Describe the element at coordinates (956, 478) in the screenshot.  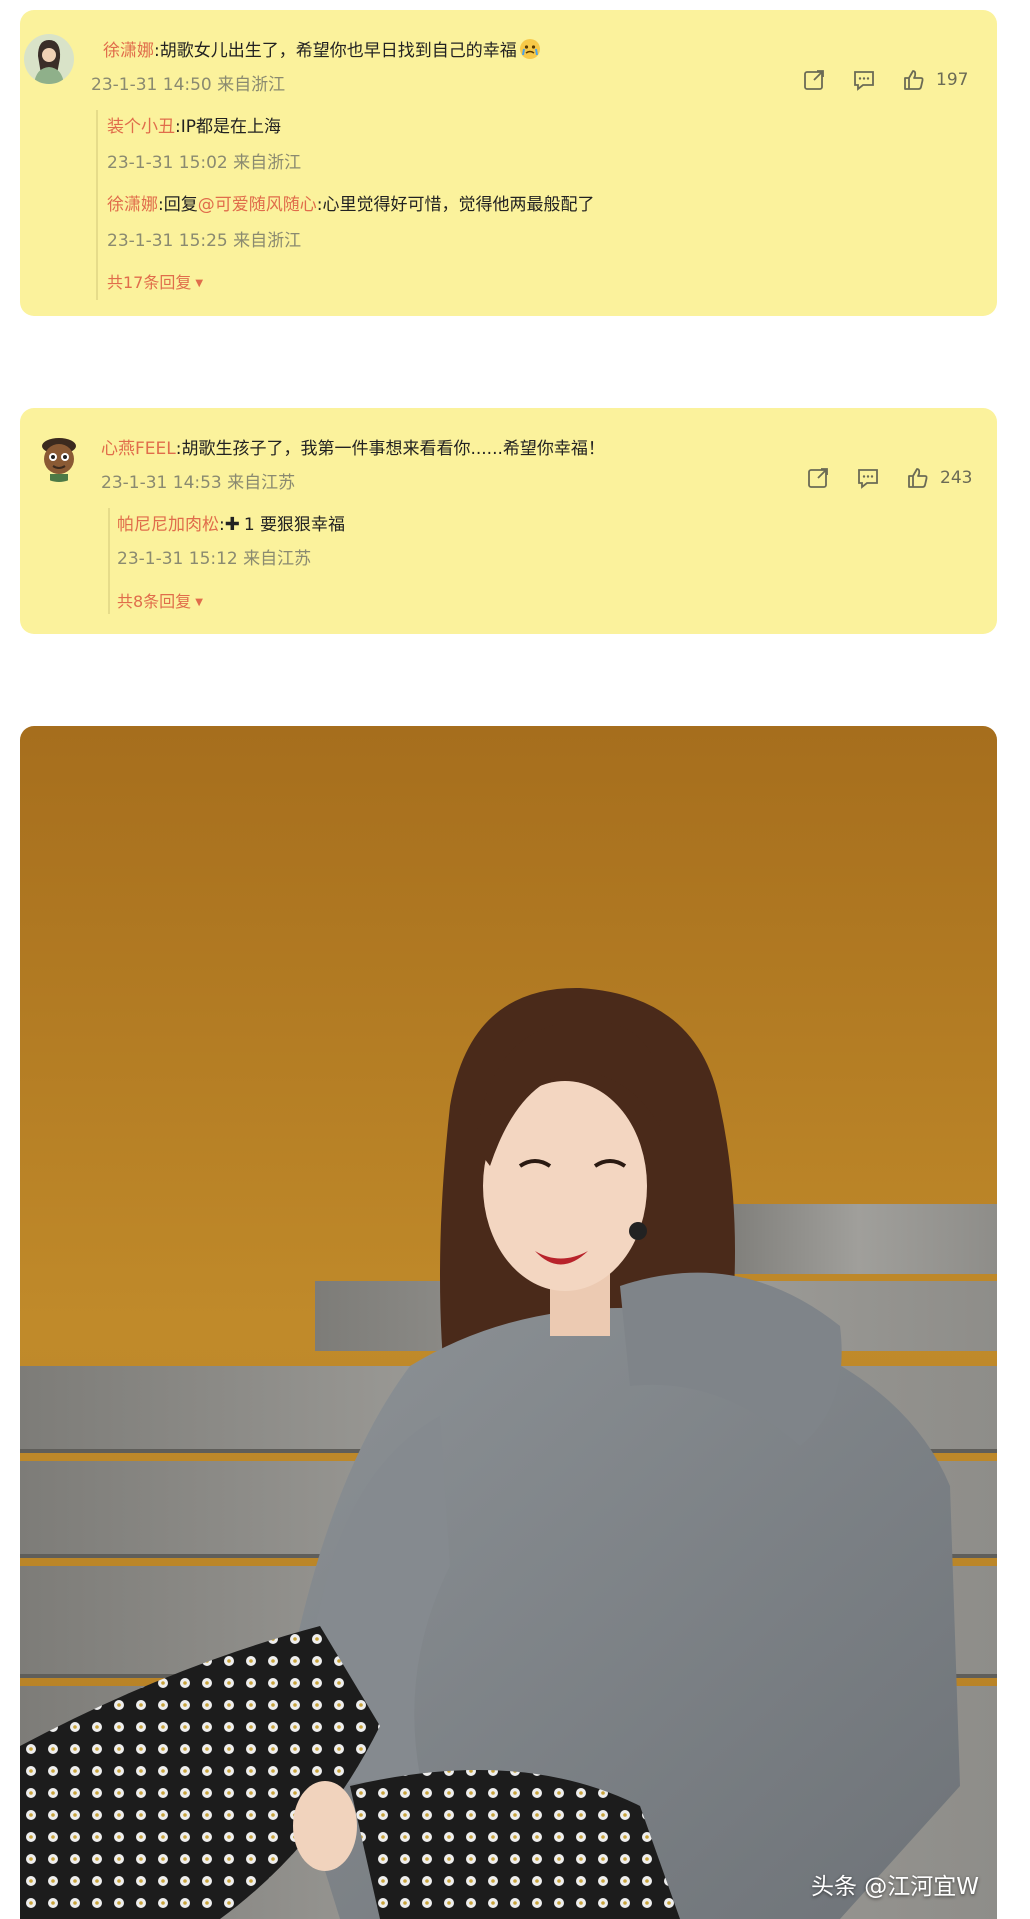
I see `like-count: 243` at that location.